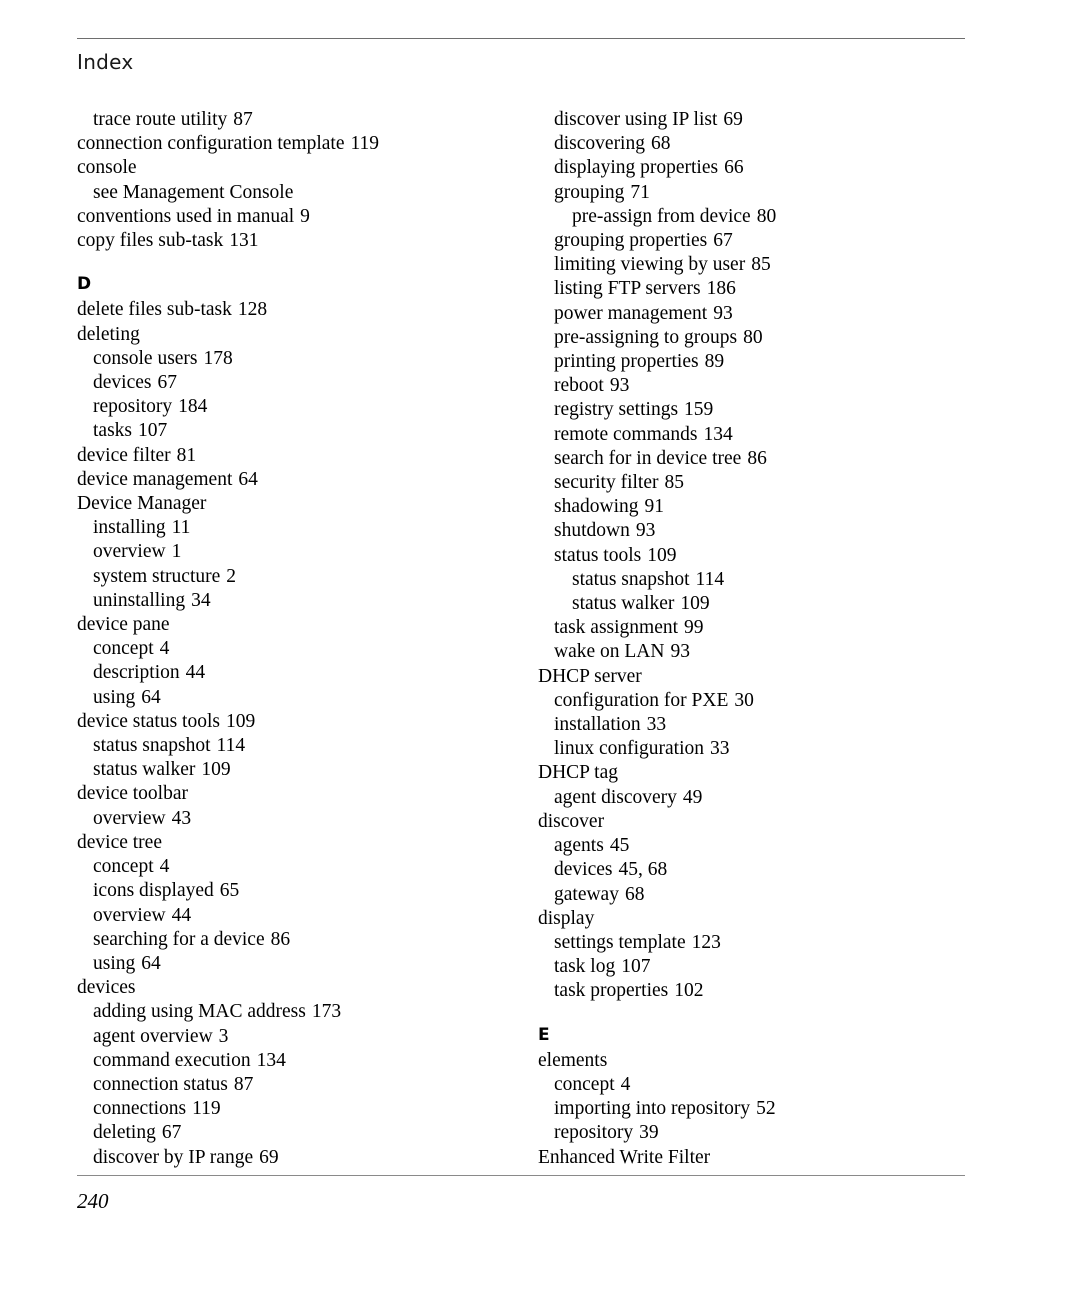 This screenshot has width=1080, height=1311. I want to click on index-entry: limiting viewing by user 85, so click(753, 265).